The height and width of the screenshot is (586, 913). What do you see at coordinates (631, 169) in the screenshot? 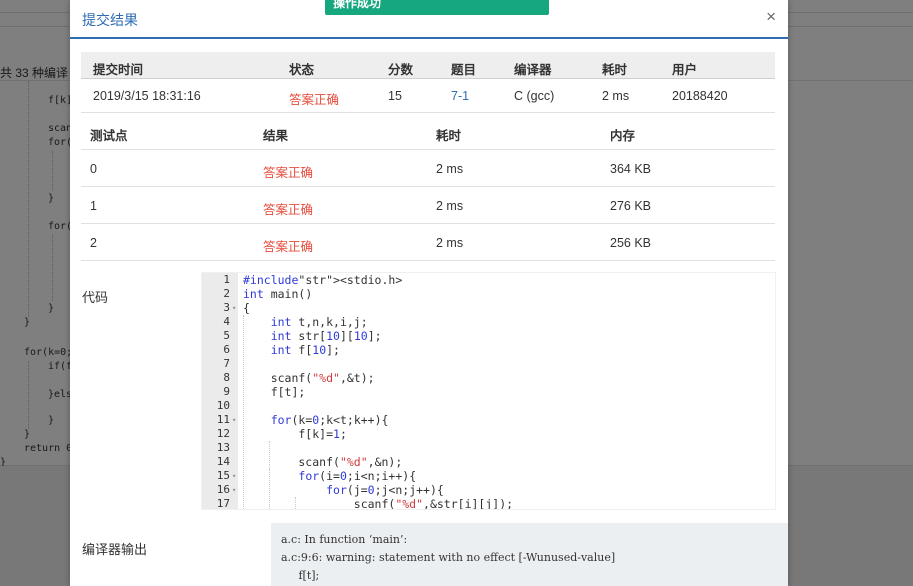
I see `testcase-memory: 364 KB` at bounding box center [631, 169].